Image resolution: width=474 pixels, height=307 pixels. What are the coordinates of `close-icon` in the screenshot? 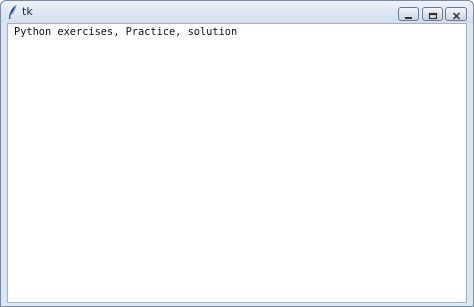 It's located at (456, 14).